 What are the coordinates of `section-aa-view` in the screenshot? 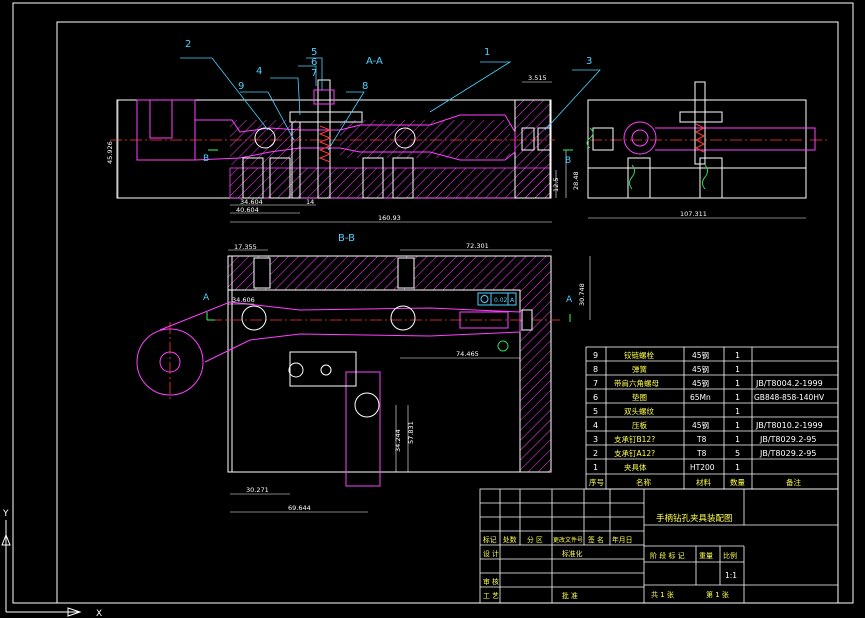 It's located at (332, 139).